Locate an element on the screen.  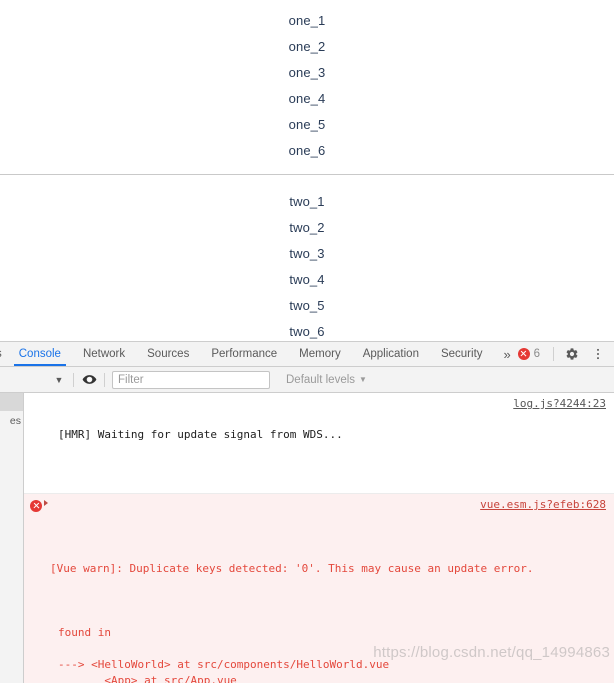
list-item: one_5 is located at coordinates (307, 124).